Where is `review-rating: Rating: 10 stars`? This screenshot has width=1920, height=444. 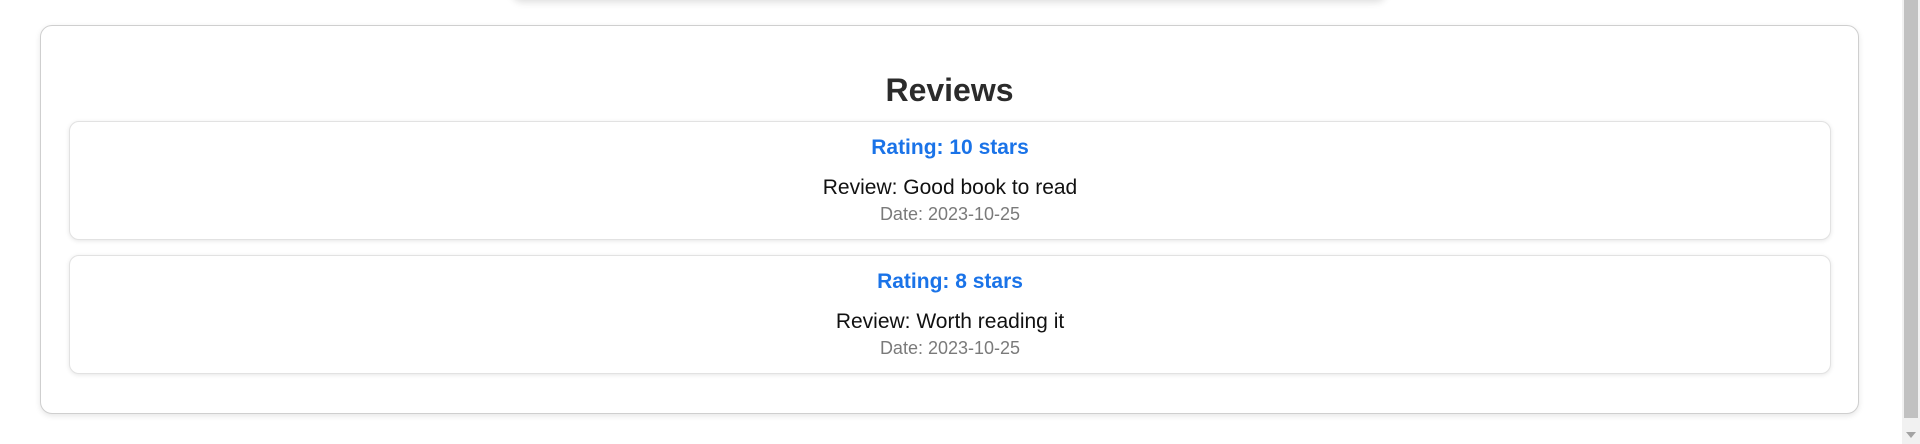
review-rating: Rating: 10 stars is located at coordinates (950, 147).